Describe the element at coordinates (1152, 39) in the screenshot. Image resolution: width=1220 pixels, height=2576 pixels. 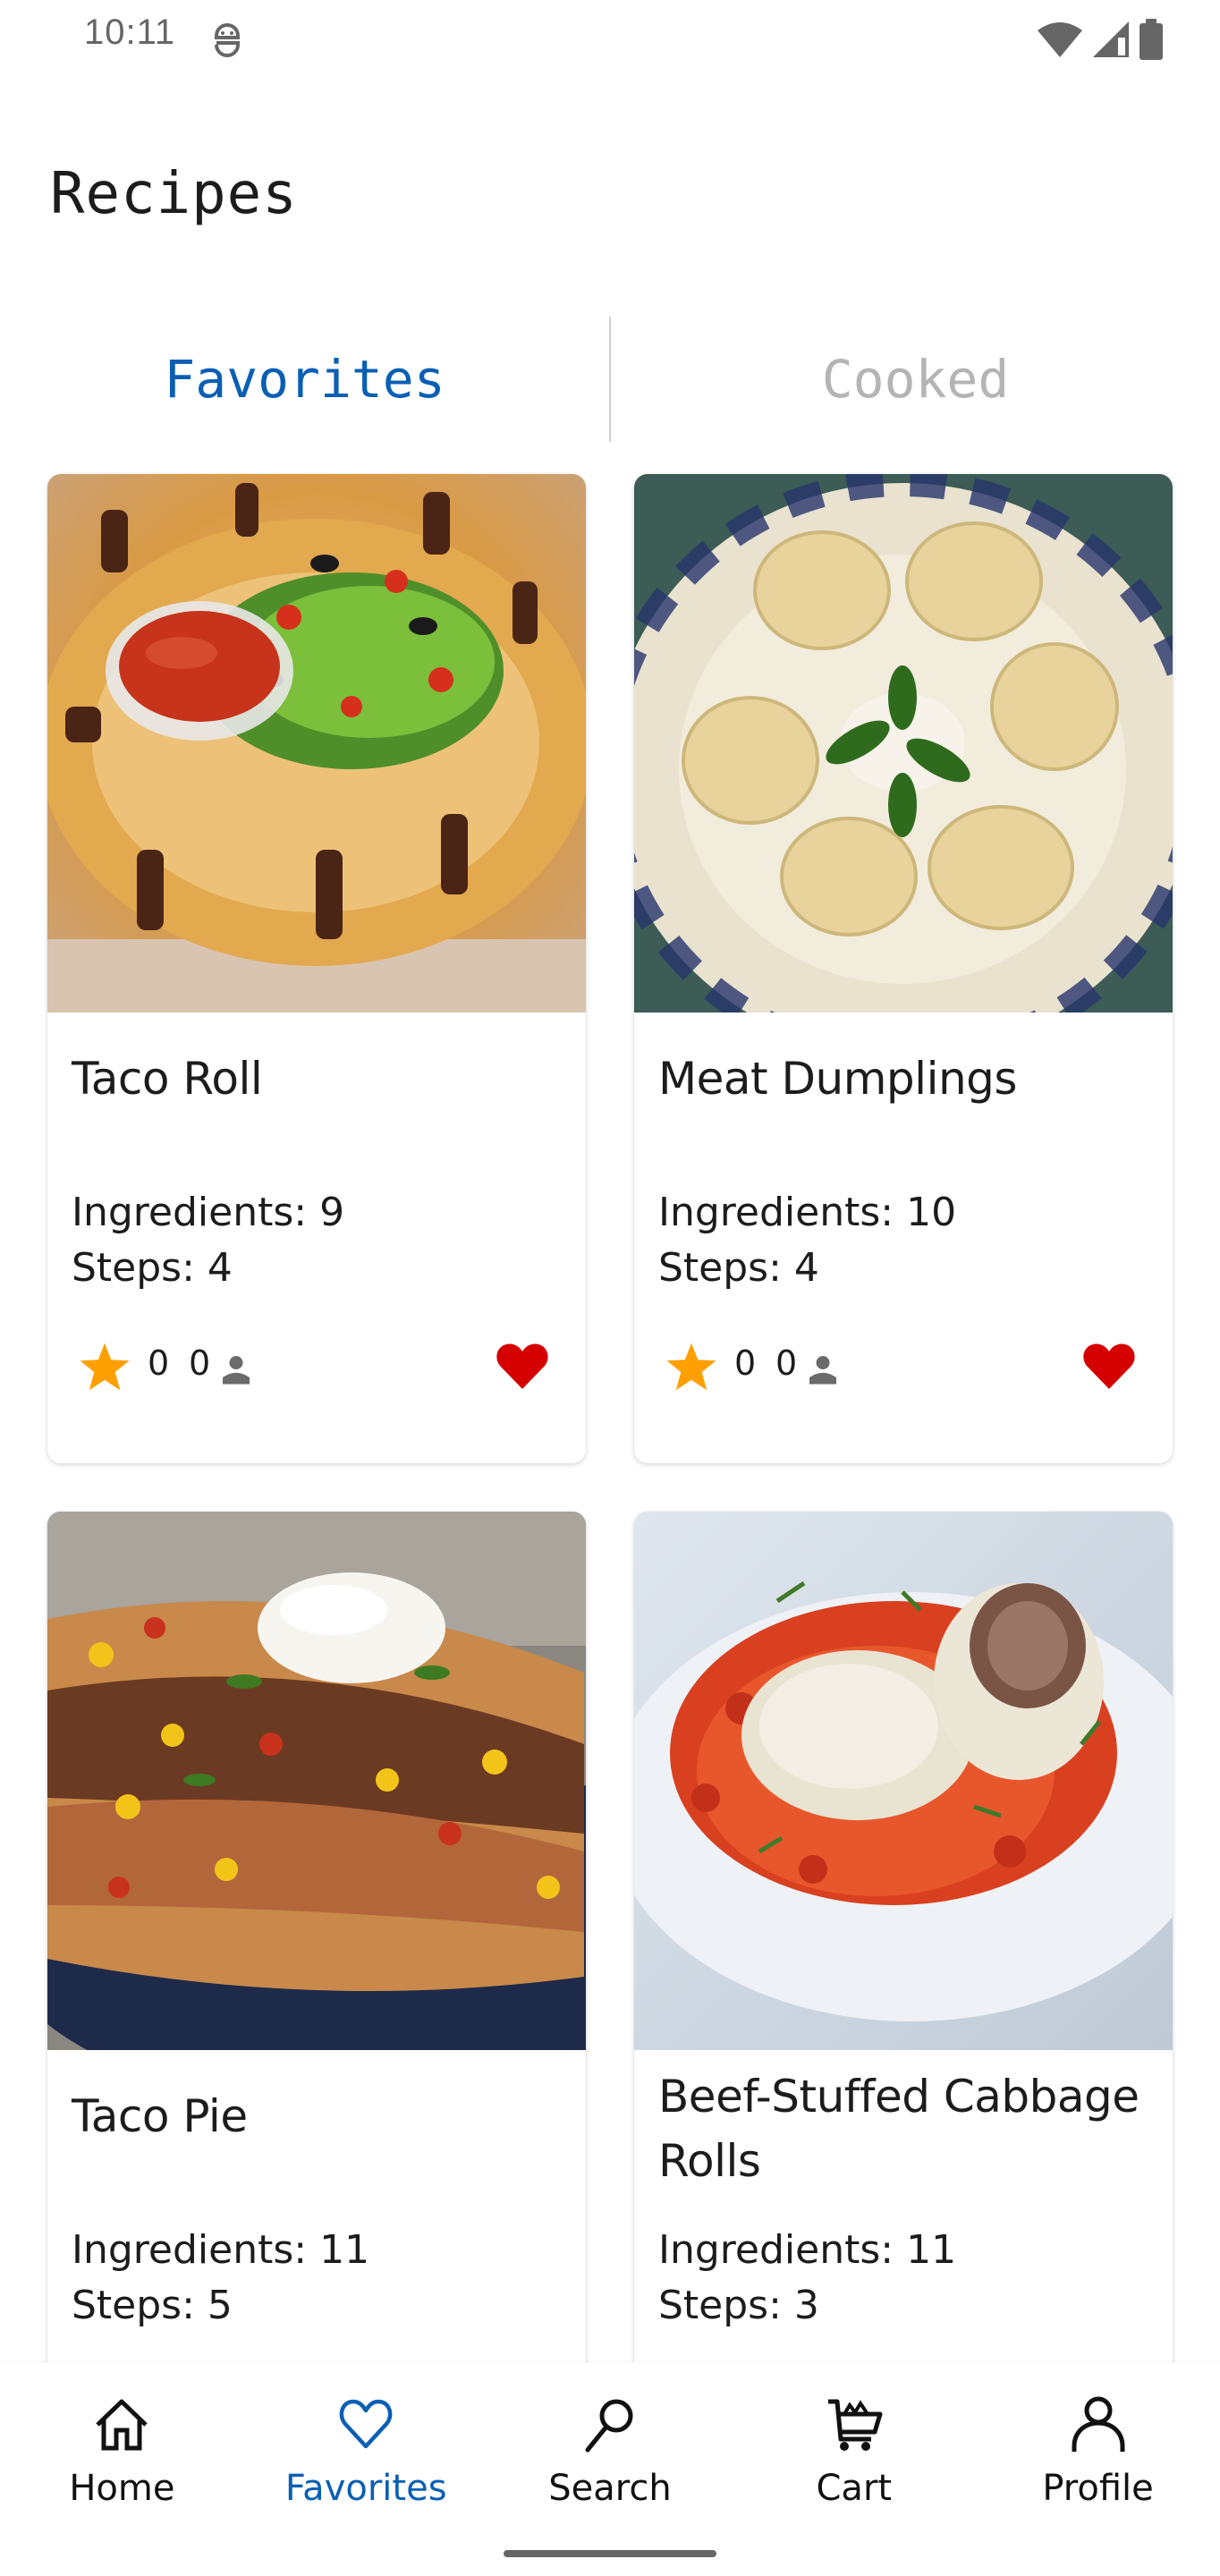
I see `battery-icon` at that location.